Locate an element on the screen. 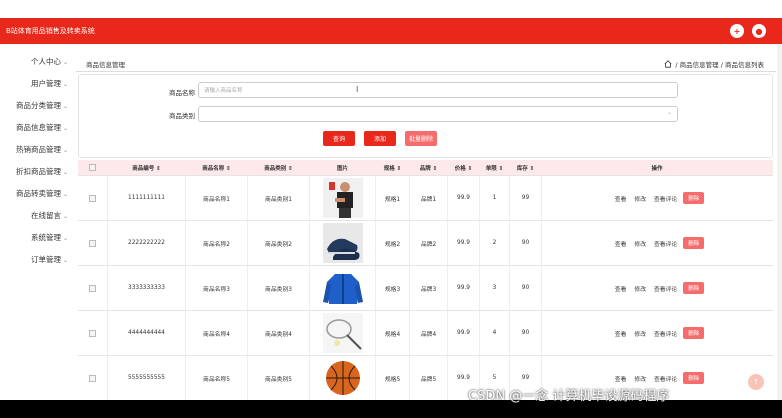 The height and width of the screenshot is (418, 782). breadcrumb: / 商品信息管理 / 商品信息列表 is located at coordinates (714, 64).